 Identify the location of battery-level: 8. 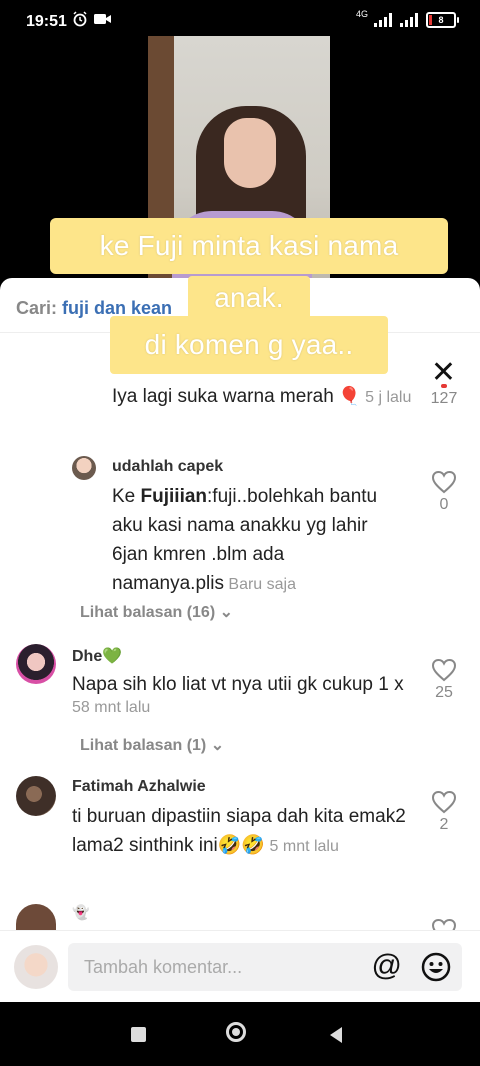
(441, 20).